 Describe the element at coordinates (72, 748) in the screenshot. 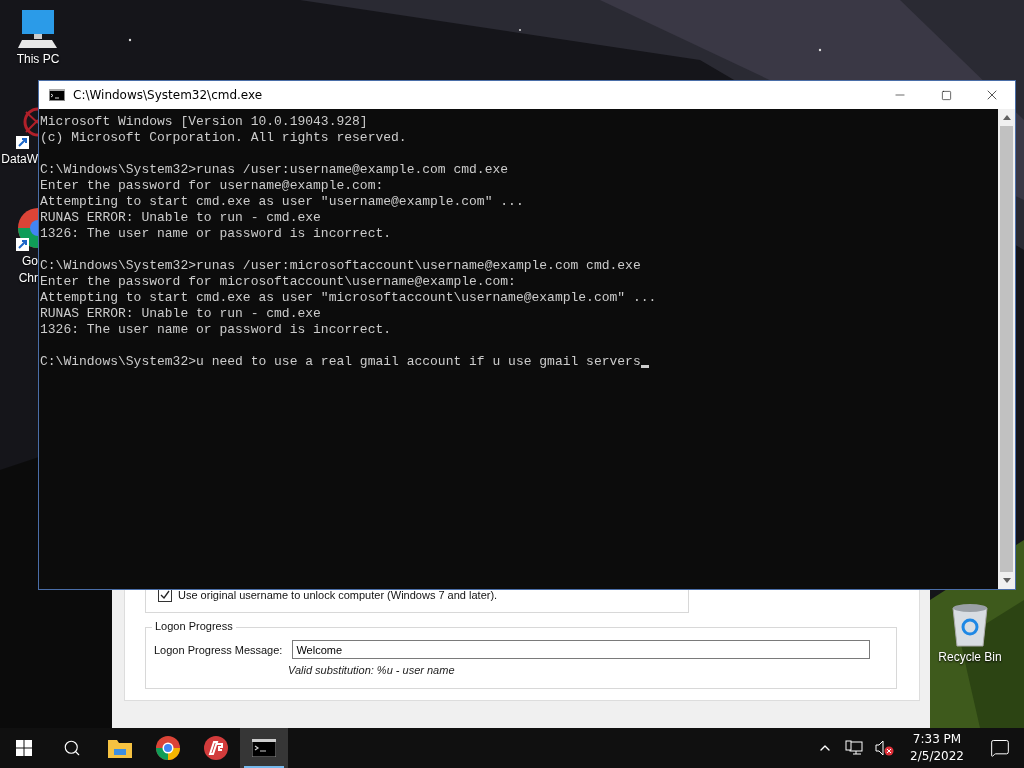

I see `search-icon` at that location.